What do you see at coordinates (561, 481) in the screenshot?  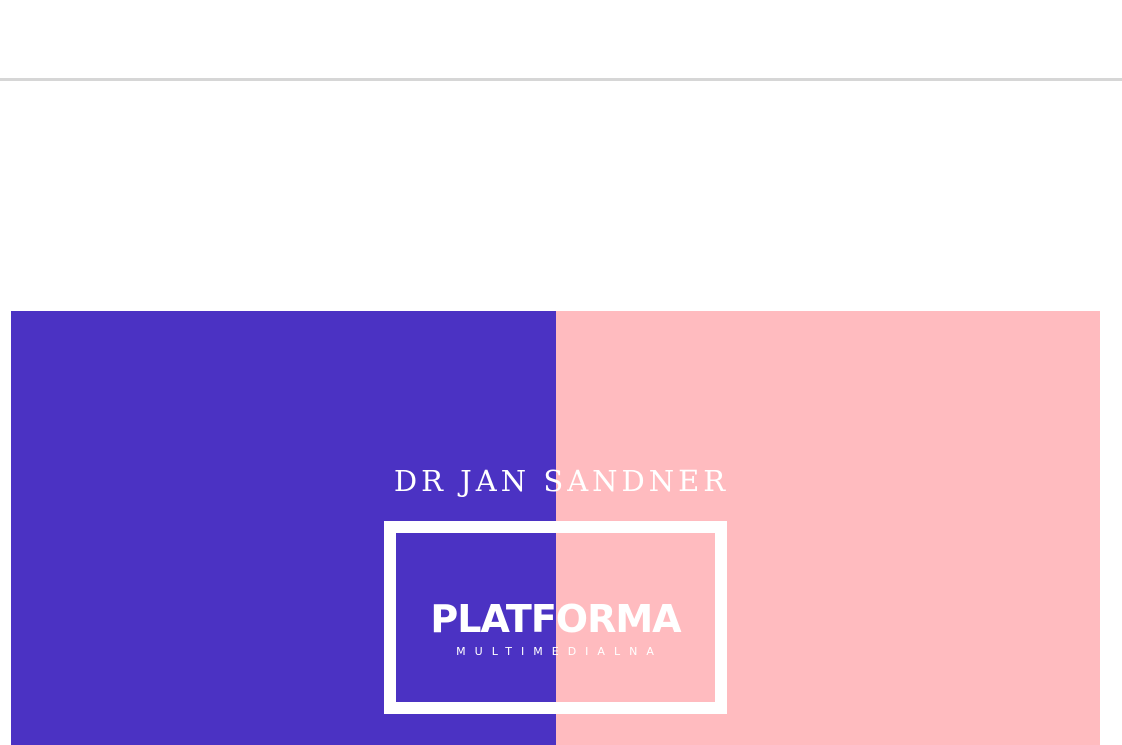 I see `author-name: DR JAN SANDNER` at bounding box center [561, 481].